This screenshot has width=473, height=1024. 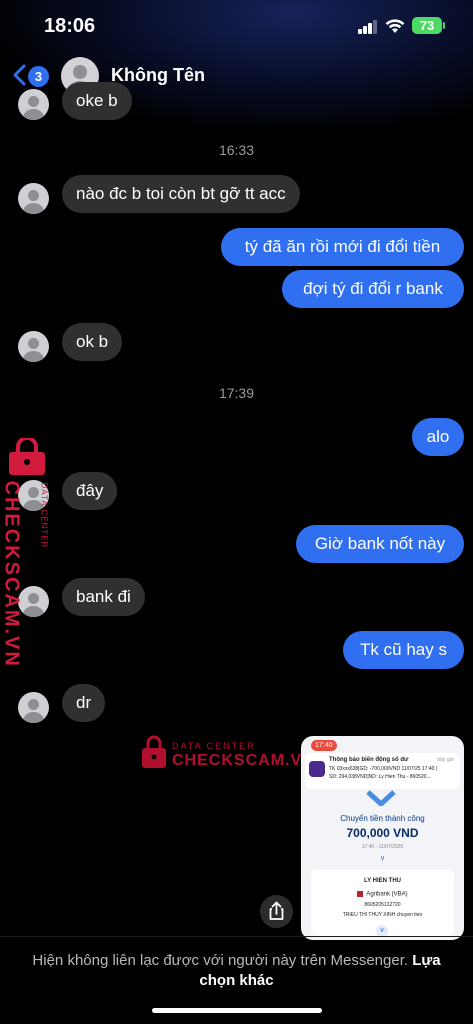 I want to click on recipient-account: 8605205132720, so click(x=382, y=905).